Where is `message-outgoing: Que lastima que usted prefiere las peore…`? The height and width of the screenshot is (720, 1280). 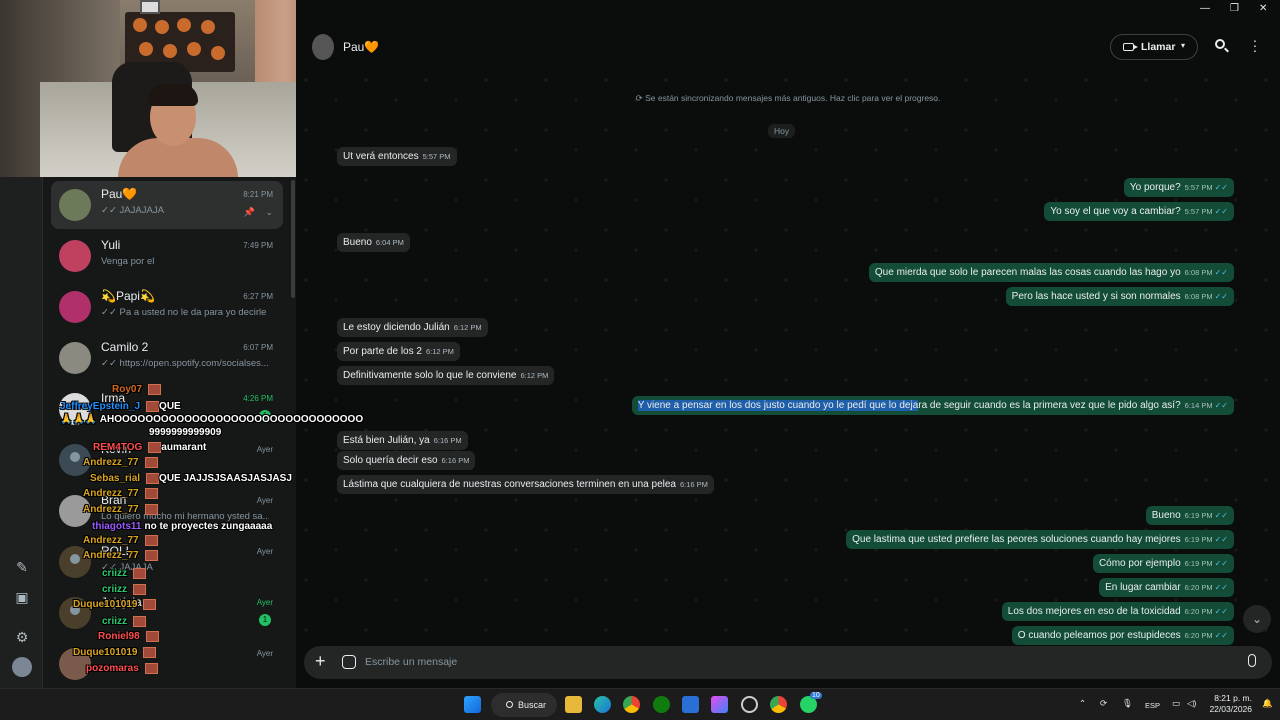
message-outgoing: Que lastima que usted prefiere las peore… is located at coordinates (1040, 539).